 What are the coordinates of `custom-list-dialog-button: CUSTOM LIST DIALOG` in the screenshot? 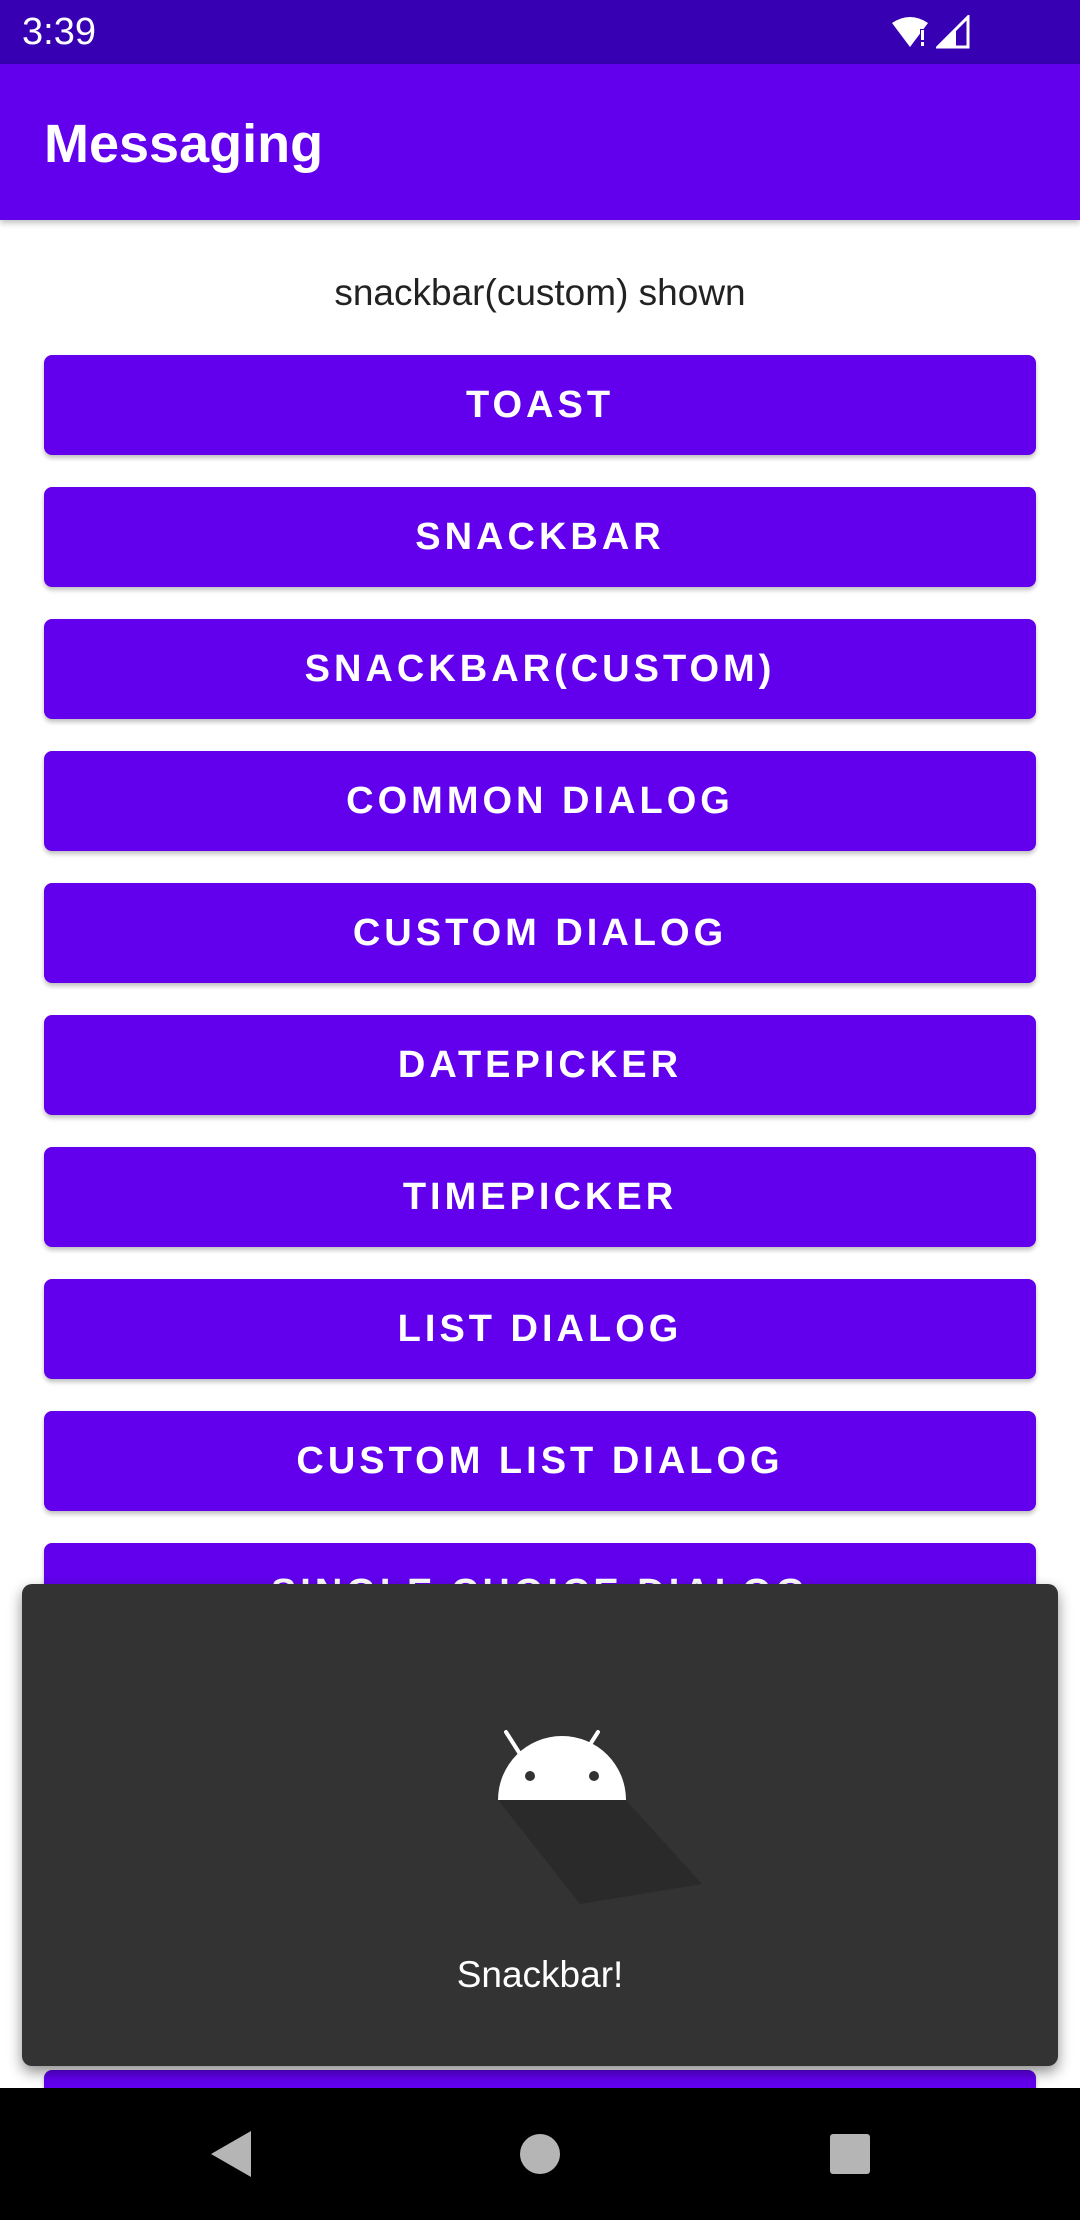 It's located at (540, 1461).